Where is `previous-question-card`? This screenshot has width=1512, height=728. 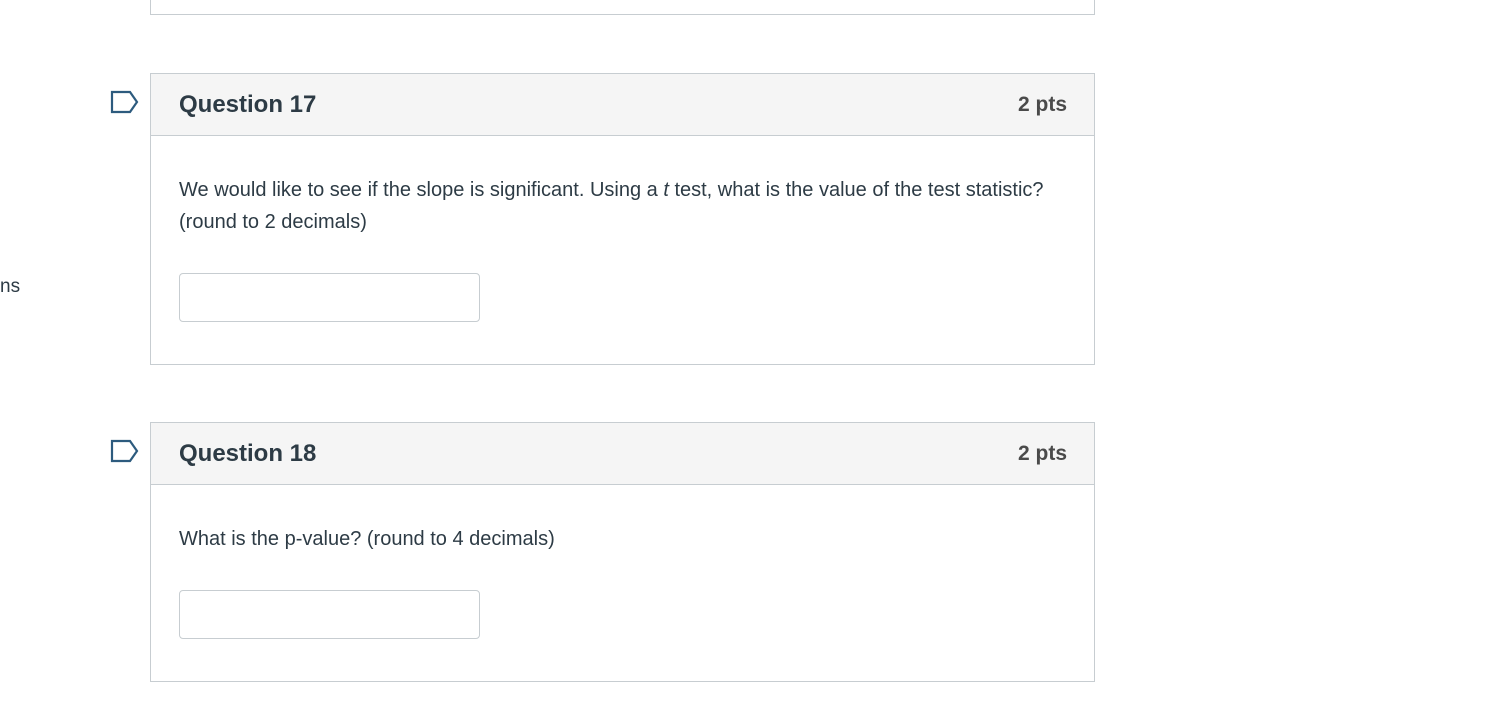
previous-question-card is located at coordinates (622, 7).